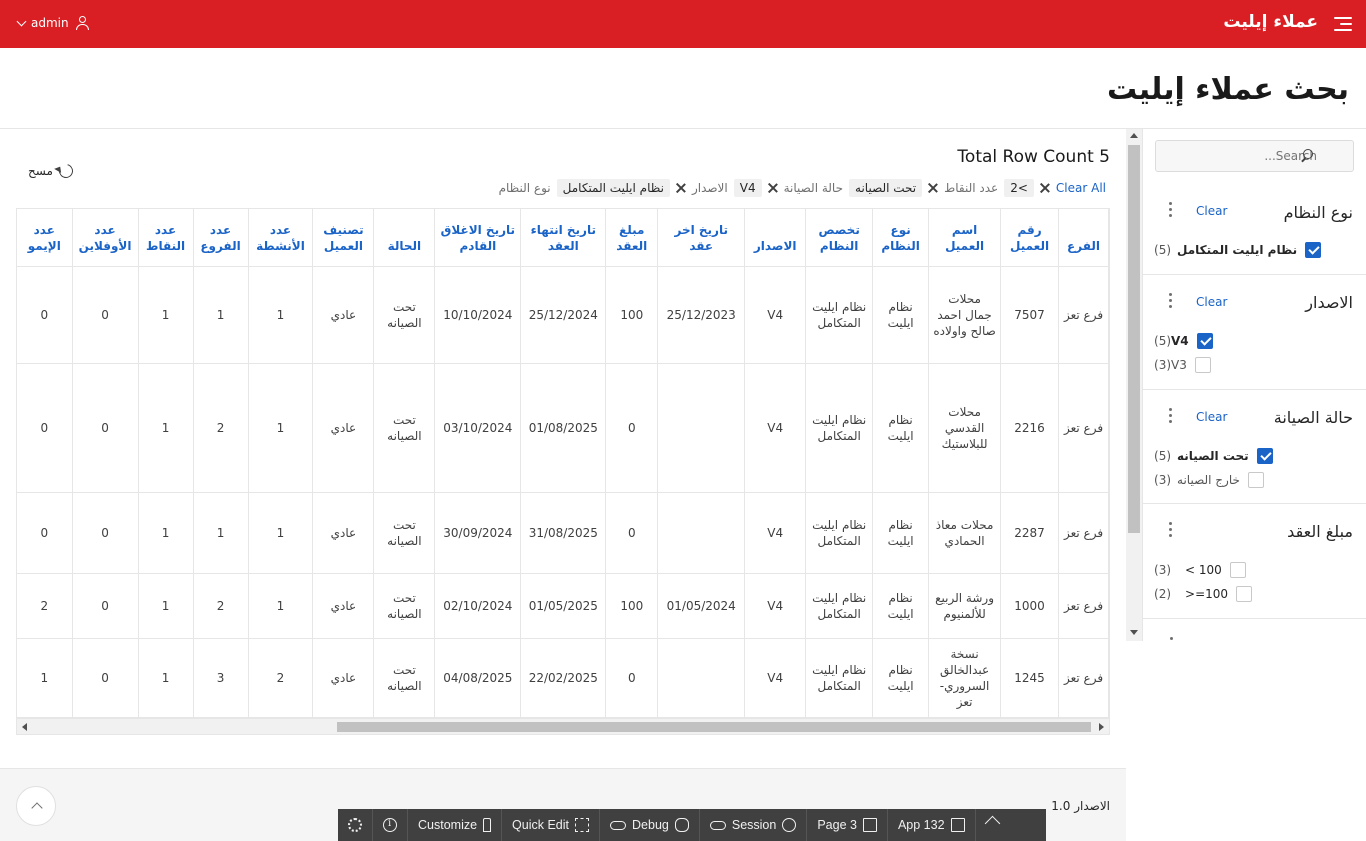 The image size is (1366, 841). I want to click on column-header: عدد النقاط, so click(166, 238).